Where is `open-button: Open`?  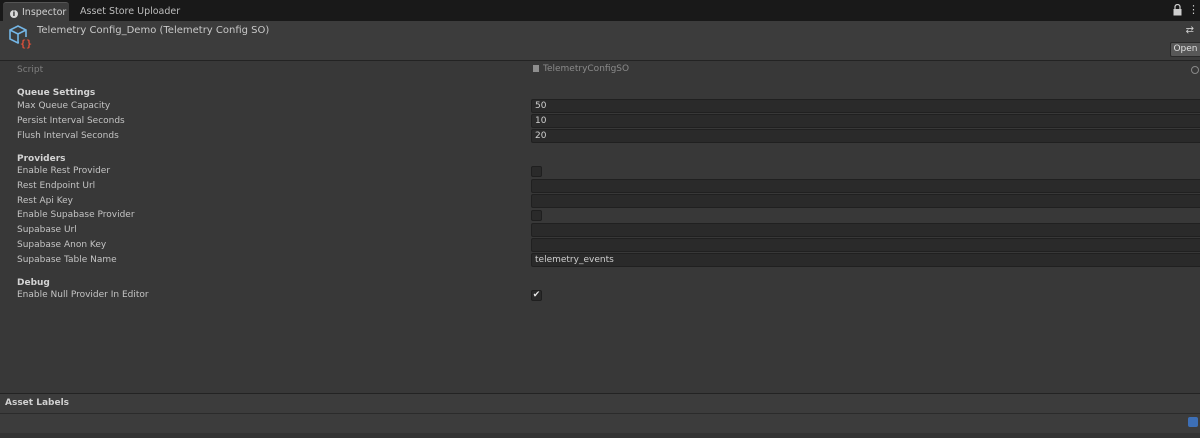
open-button: Open is located at coordinates (1185, 49).